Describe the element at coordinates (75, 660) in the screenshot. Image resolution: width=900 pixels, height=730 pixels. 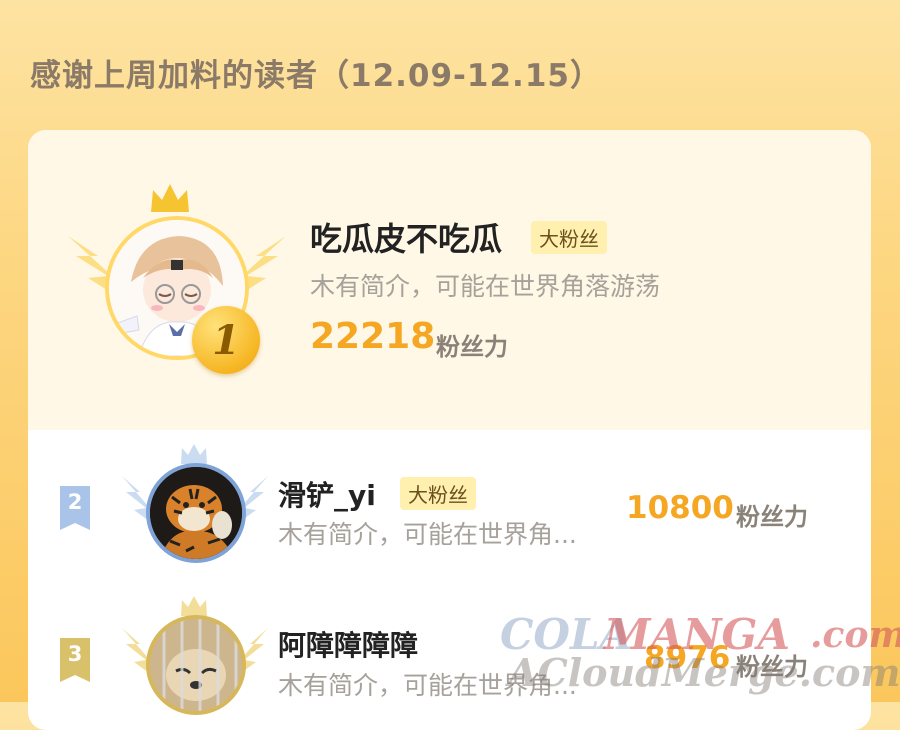
I see `rank-3-flag: 3` at that location.